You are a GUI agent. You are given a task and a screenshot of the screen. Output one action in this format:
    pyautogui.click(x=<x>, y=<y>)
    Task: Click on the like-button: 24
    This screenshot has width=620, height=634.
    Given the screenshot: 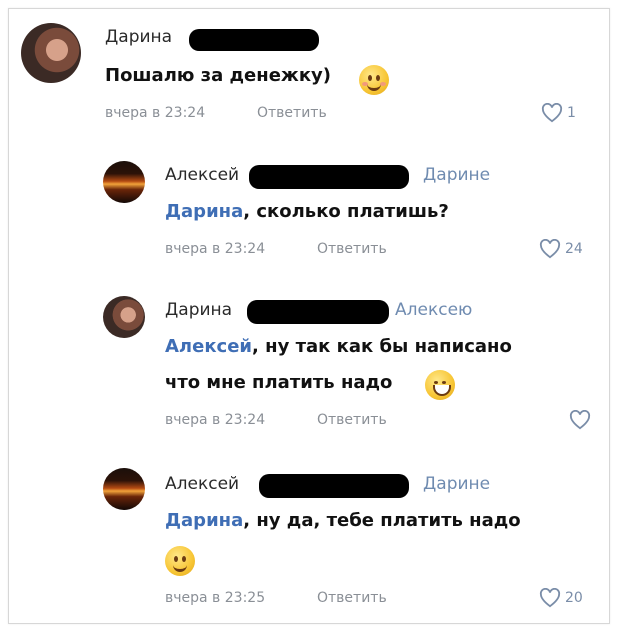 What is the action you would take?
    pyautogui.click(x=561, y=249)
    